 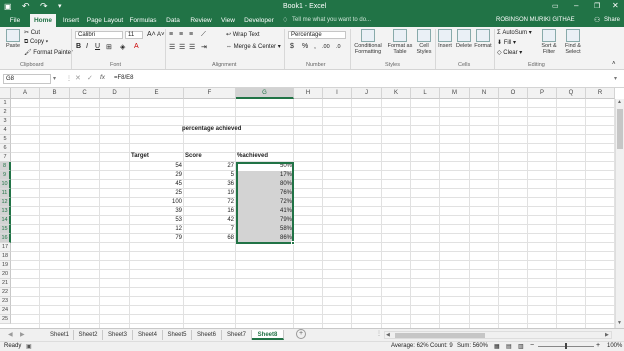 I want to click on wrap-text-button: ↩ Wrap Text, so click(x=243, y=34).